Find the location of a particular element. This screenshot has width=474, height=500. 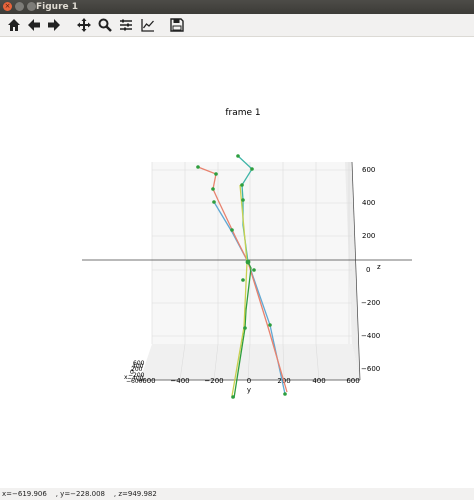

z-tick-label: −600 is located at coordinates (370, 369).